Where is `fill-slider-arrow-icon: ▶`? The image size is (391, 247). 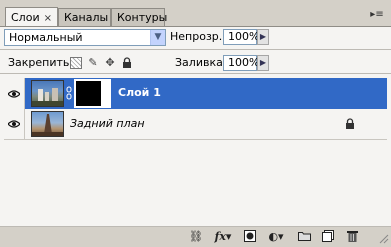
fill-slider-arrow-icon: ▶ is located at coordinates (263, 63).